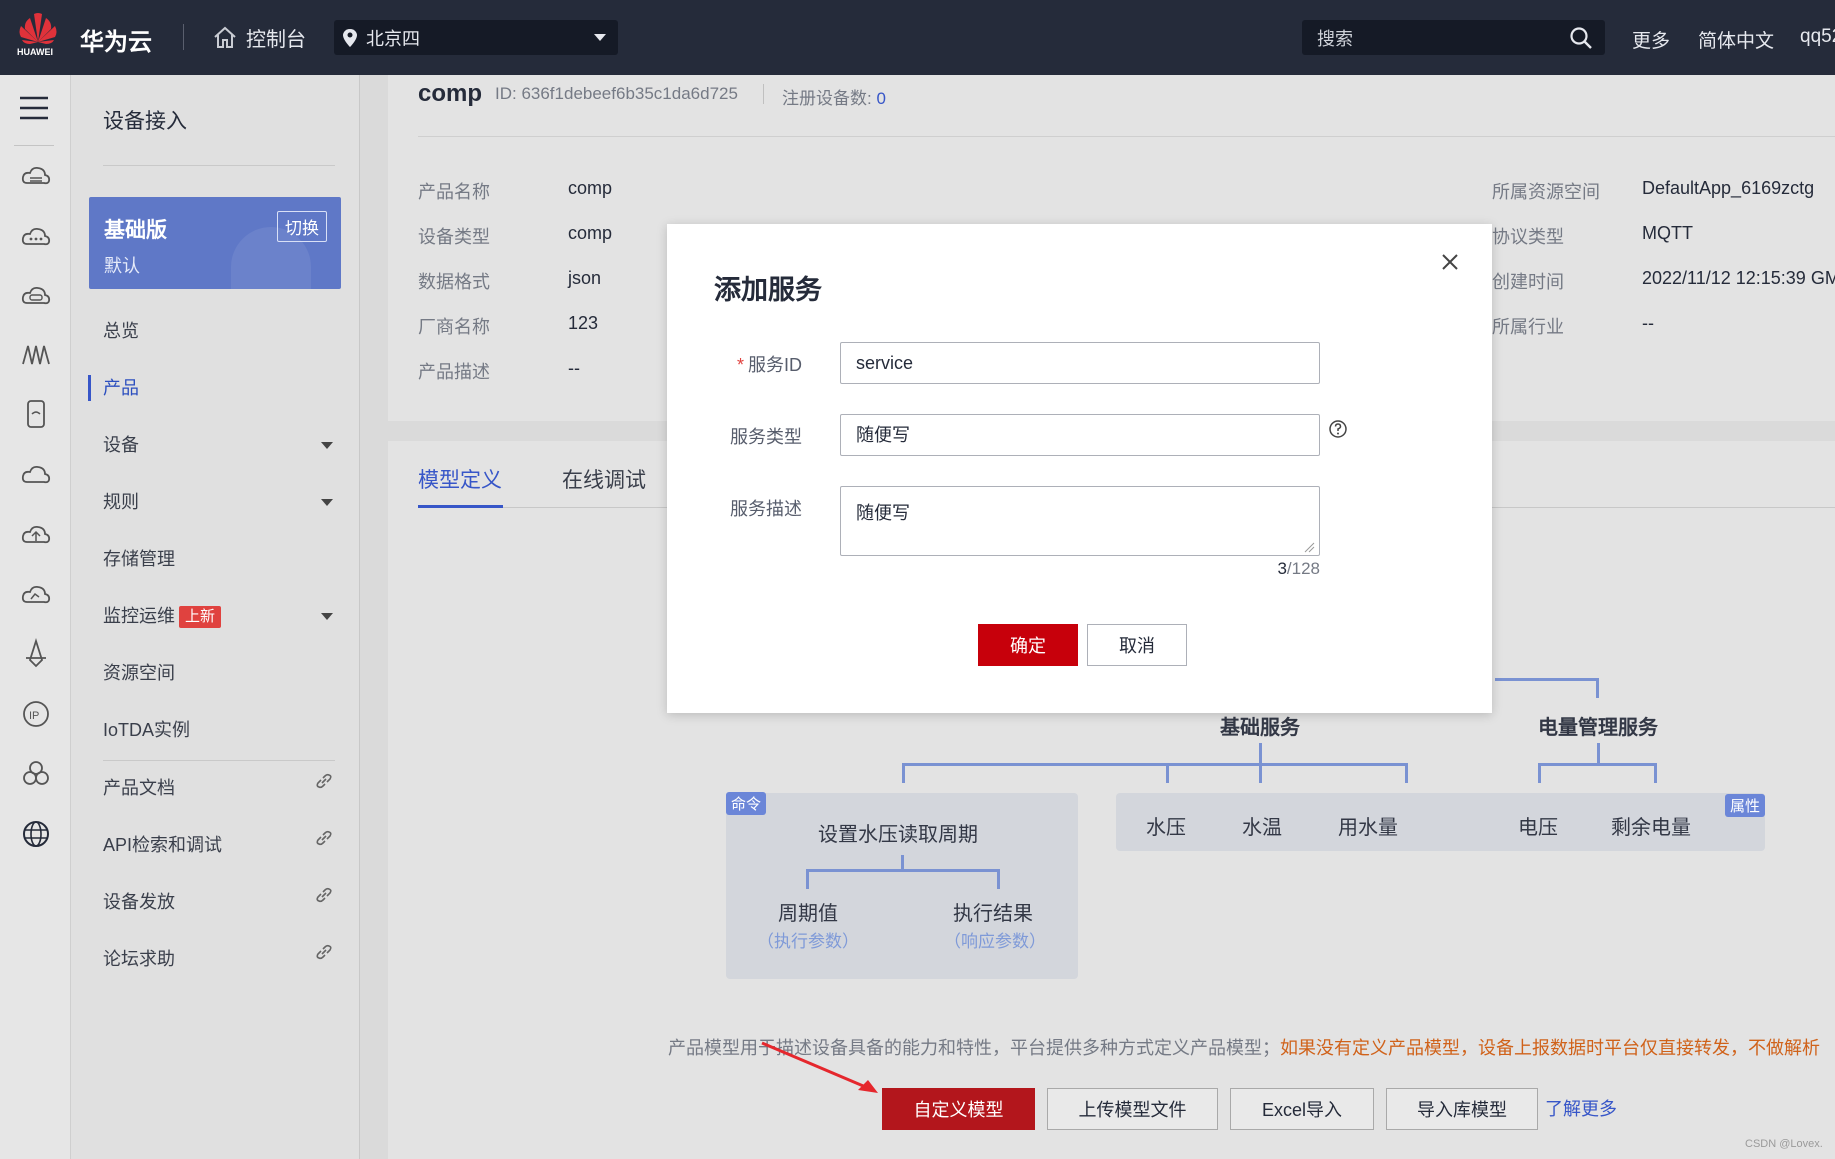  What do you see at coordinates (1817, 37) in the screenshot?
I see `user-account: qq52` at bounding box center [1817, 37].